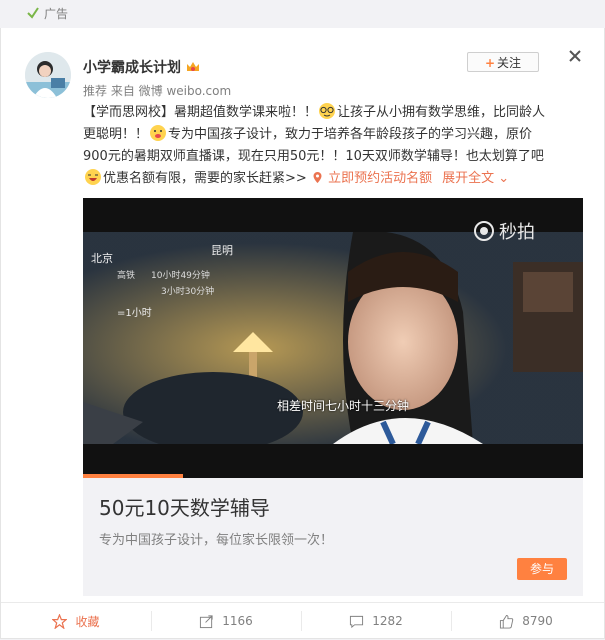 The height and width of the screenshot is (640, 605). What do you see at coordinates (216, 540) in the screenshot?
I see `promo-description: 专为中国孩子设计，每位家长限领一次！` at bounding box center [216, 540].